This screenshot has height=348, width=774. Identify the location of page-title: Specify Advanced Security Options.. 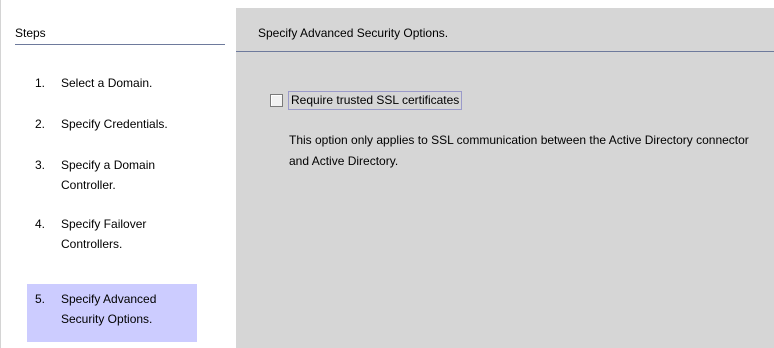
(353, 33).